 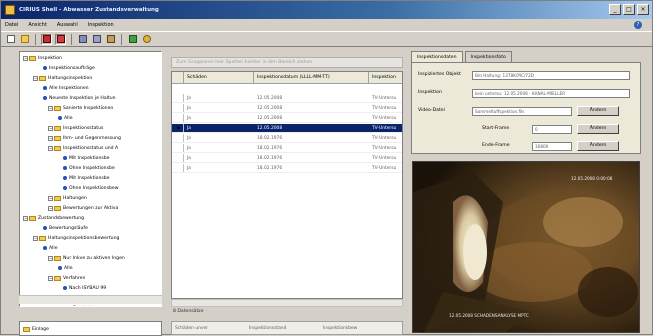 What do you see at coordinates (82, 39) in the screenshot?
I see `toolbar-print-button` at bounding box center [82, 39].